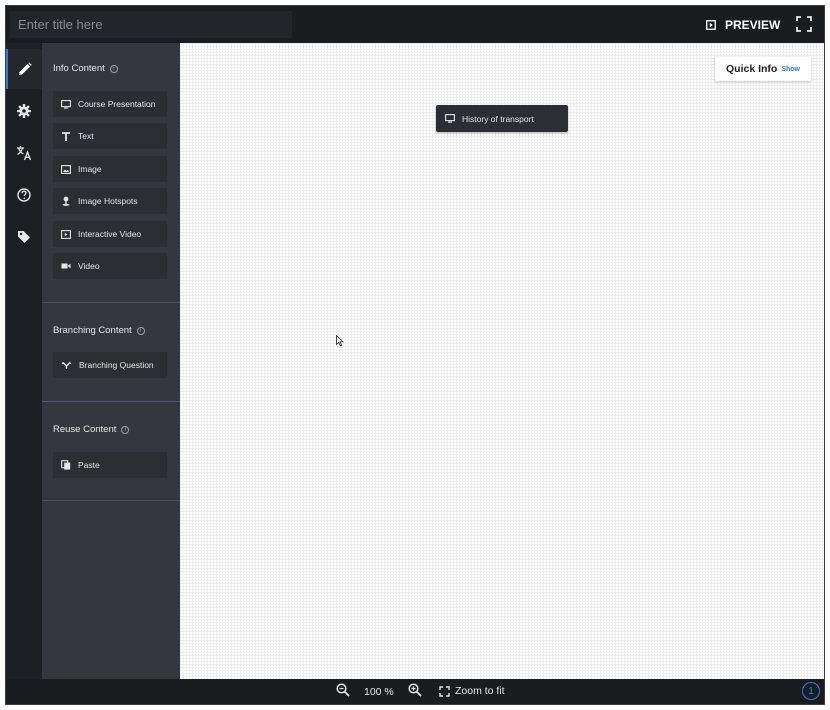 This screenshot has width=830, height=710. I want to click on content-node: History of transport, so click(502, 118).